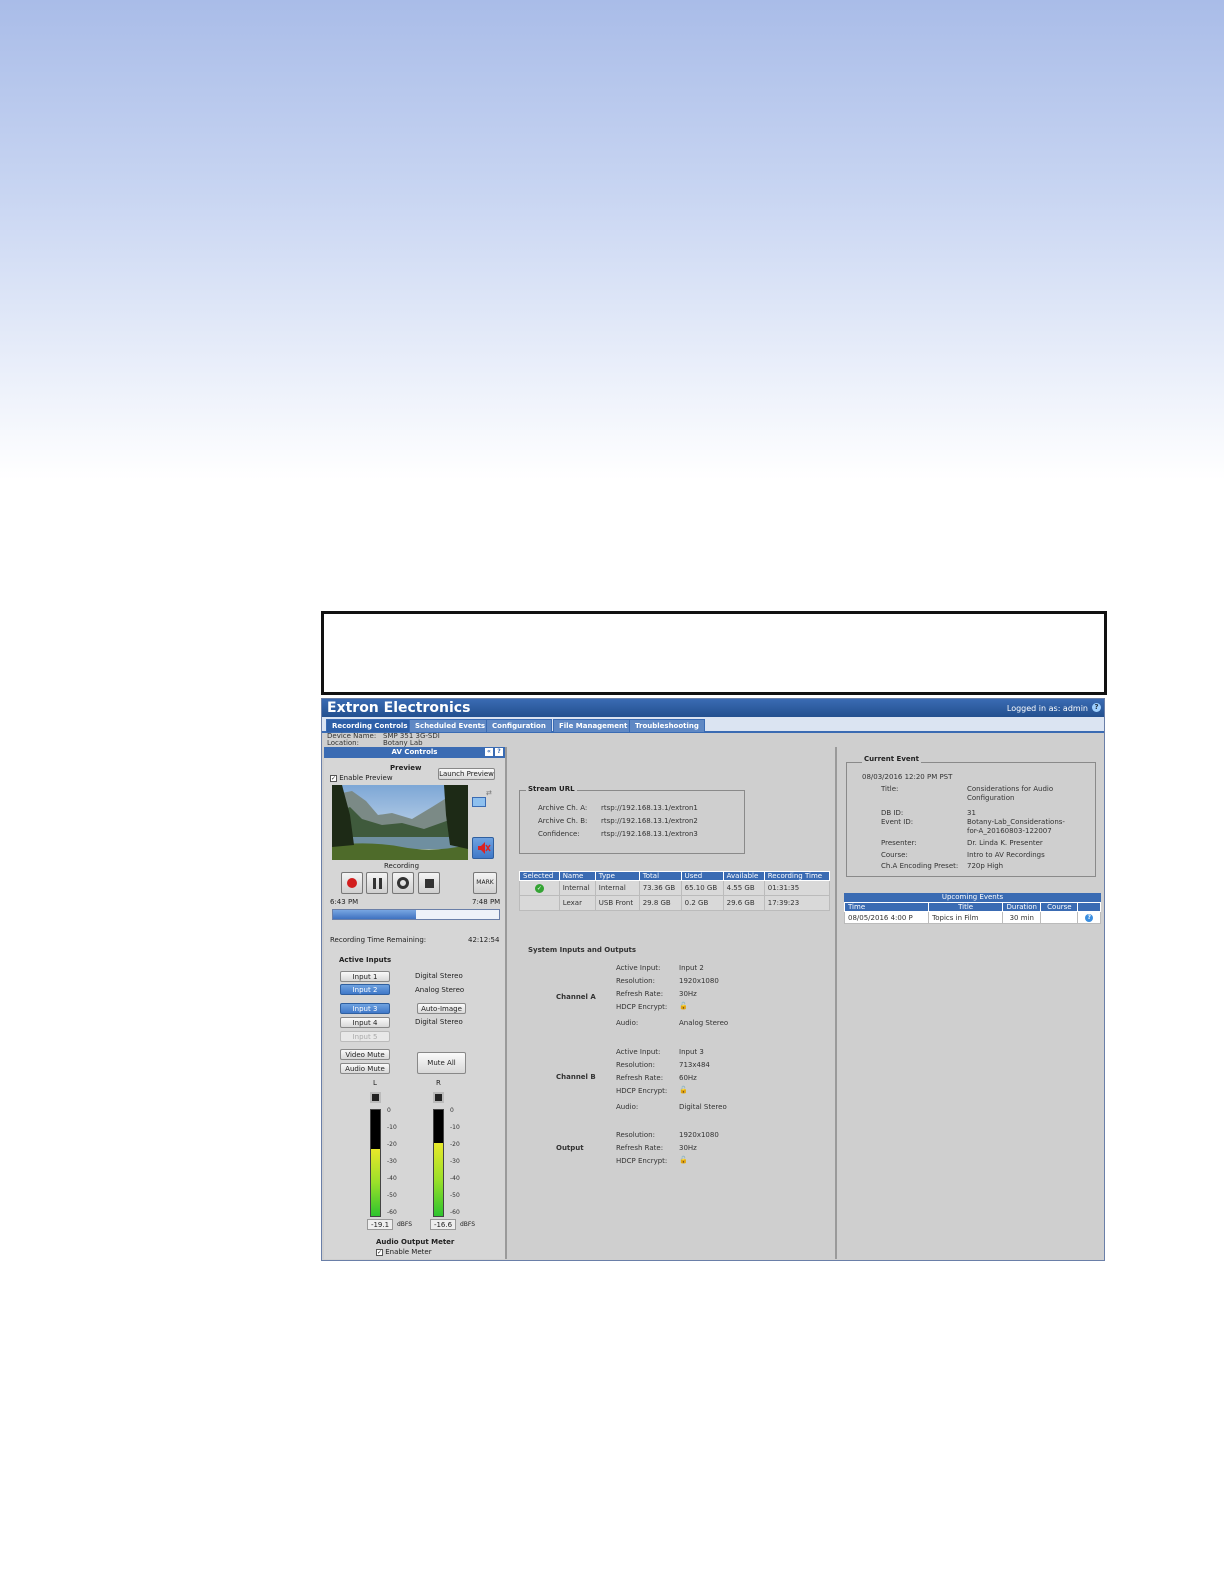 Image resolution: width=1224 pixels, height=1584 pixels. What do you see at coordinates (907, 777) in the screenshot?
I see `event-datetime: 08/03/2016 12:20 PM PST` at bounding box center [907, 777].